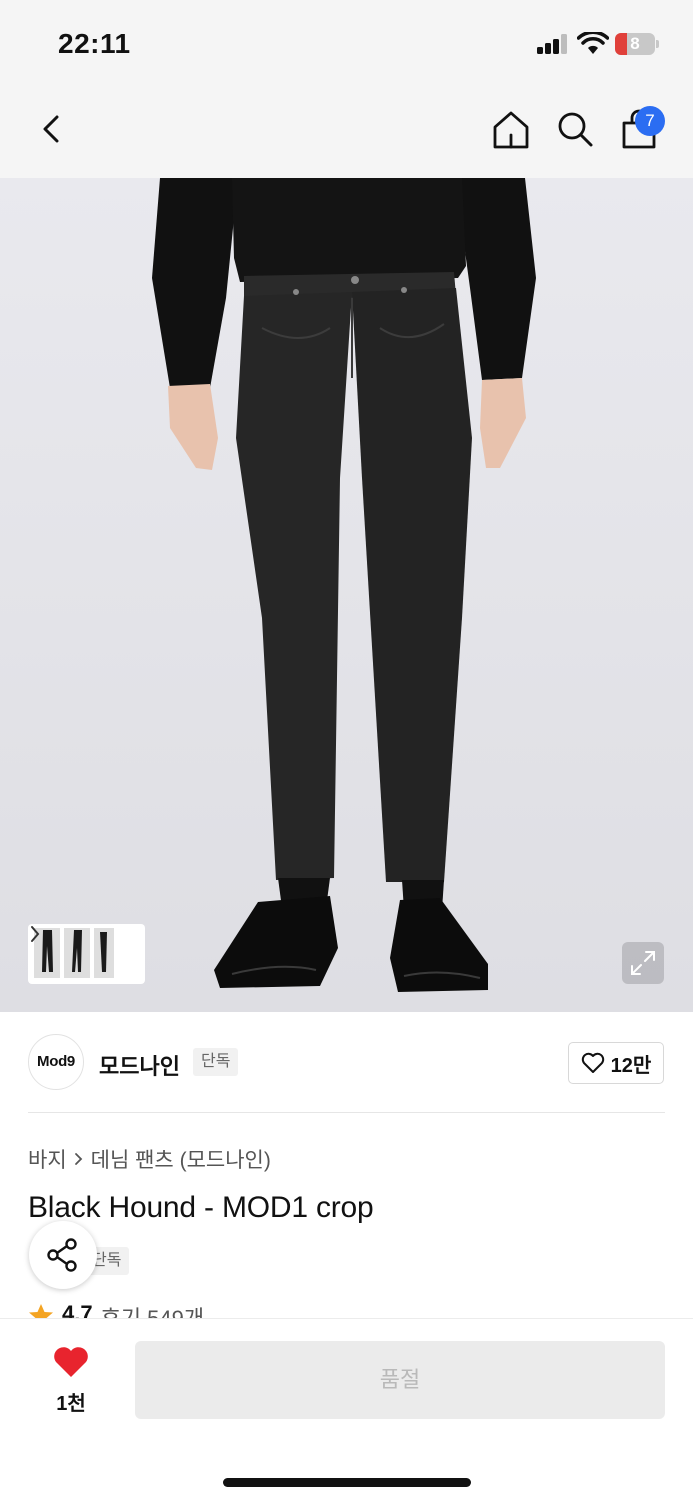  Describe the element at coordinates (53, 129) in the screenshot. I see `back-arrow-icon` at that location.